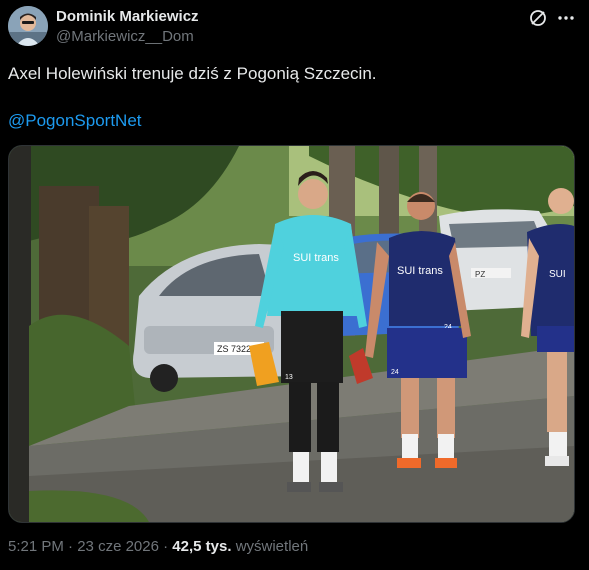 This screenshot has height=570, width=589. What do you see at coordinates (538, 18) in the screenshot?
I see `grok-icon` at bounding box center [538, 18].